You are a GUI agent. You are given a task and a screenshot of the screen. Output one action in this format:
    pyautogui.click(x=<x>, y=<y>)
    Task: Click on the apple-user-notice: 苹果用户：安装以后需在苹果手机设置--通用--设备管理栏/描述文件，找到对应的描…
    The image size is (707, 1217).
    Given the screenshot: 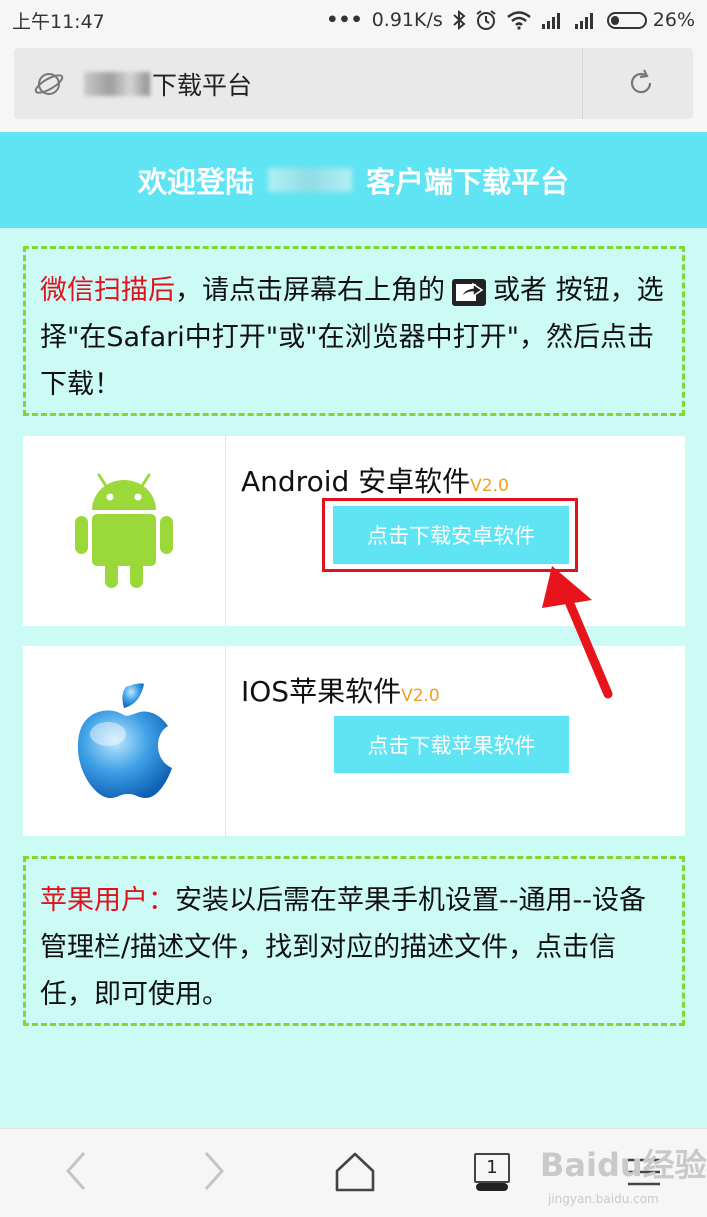 What is the action you would take?
    pyautogui.click(x=354, y=941)
    